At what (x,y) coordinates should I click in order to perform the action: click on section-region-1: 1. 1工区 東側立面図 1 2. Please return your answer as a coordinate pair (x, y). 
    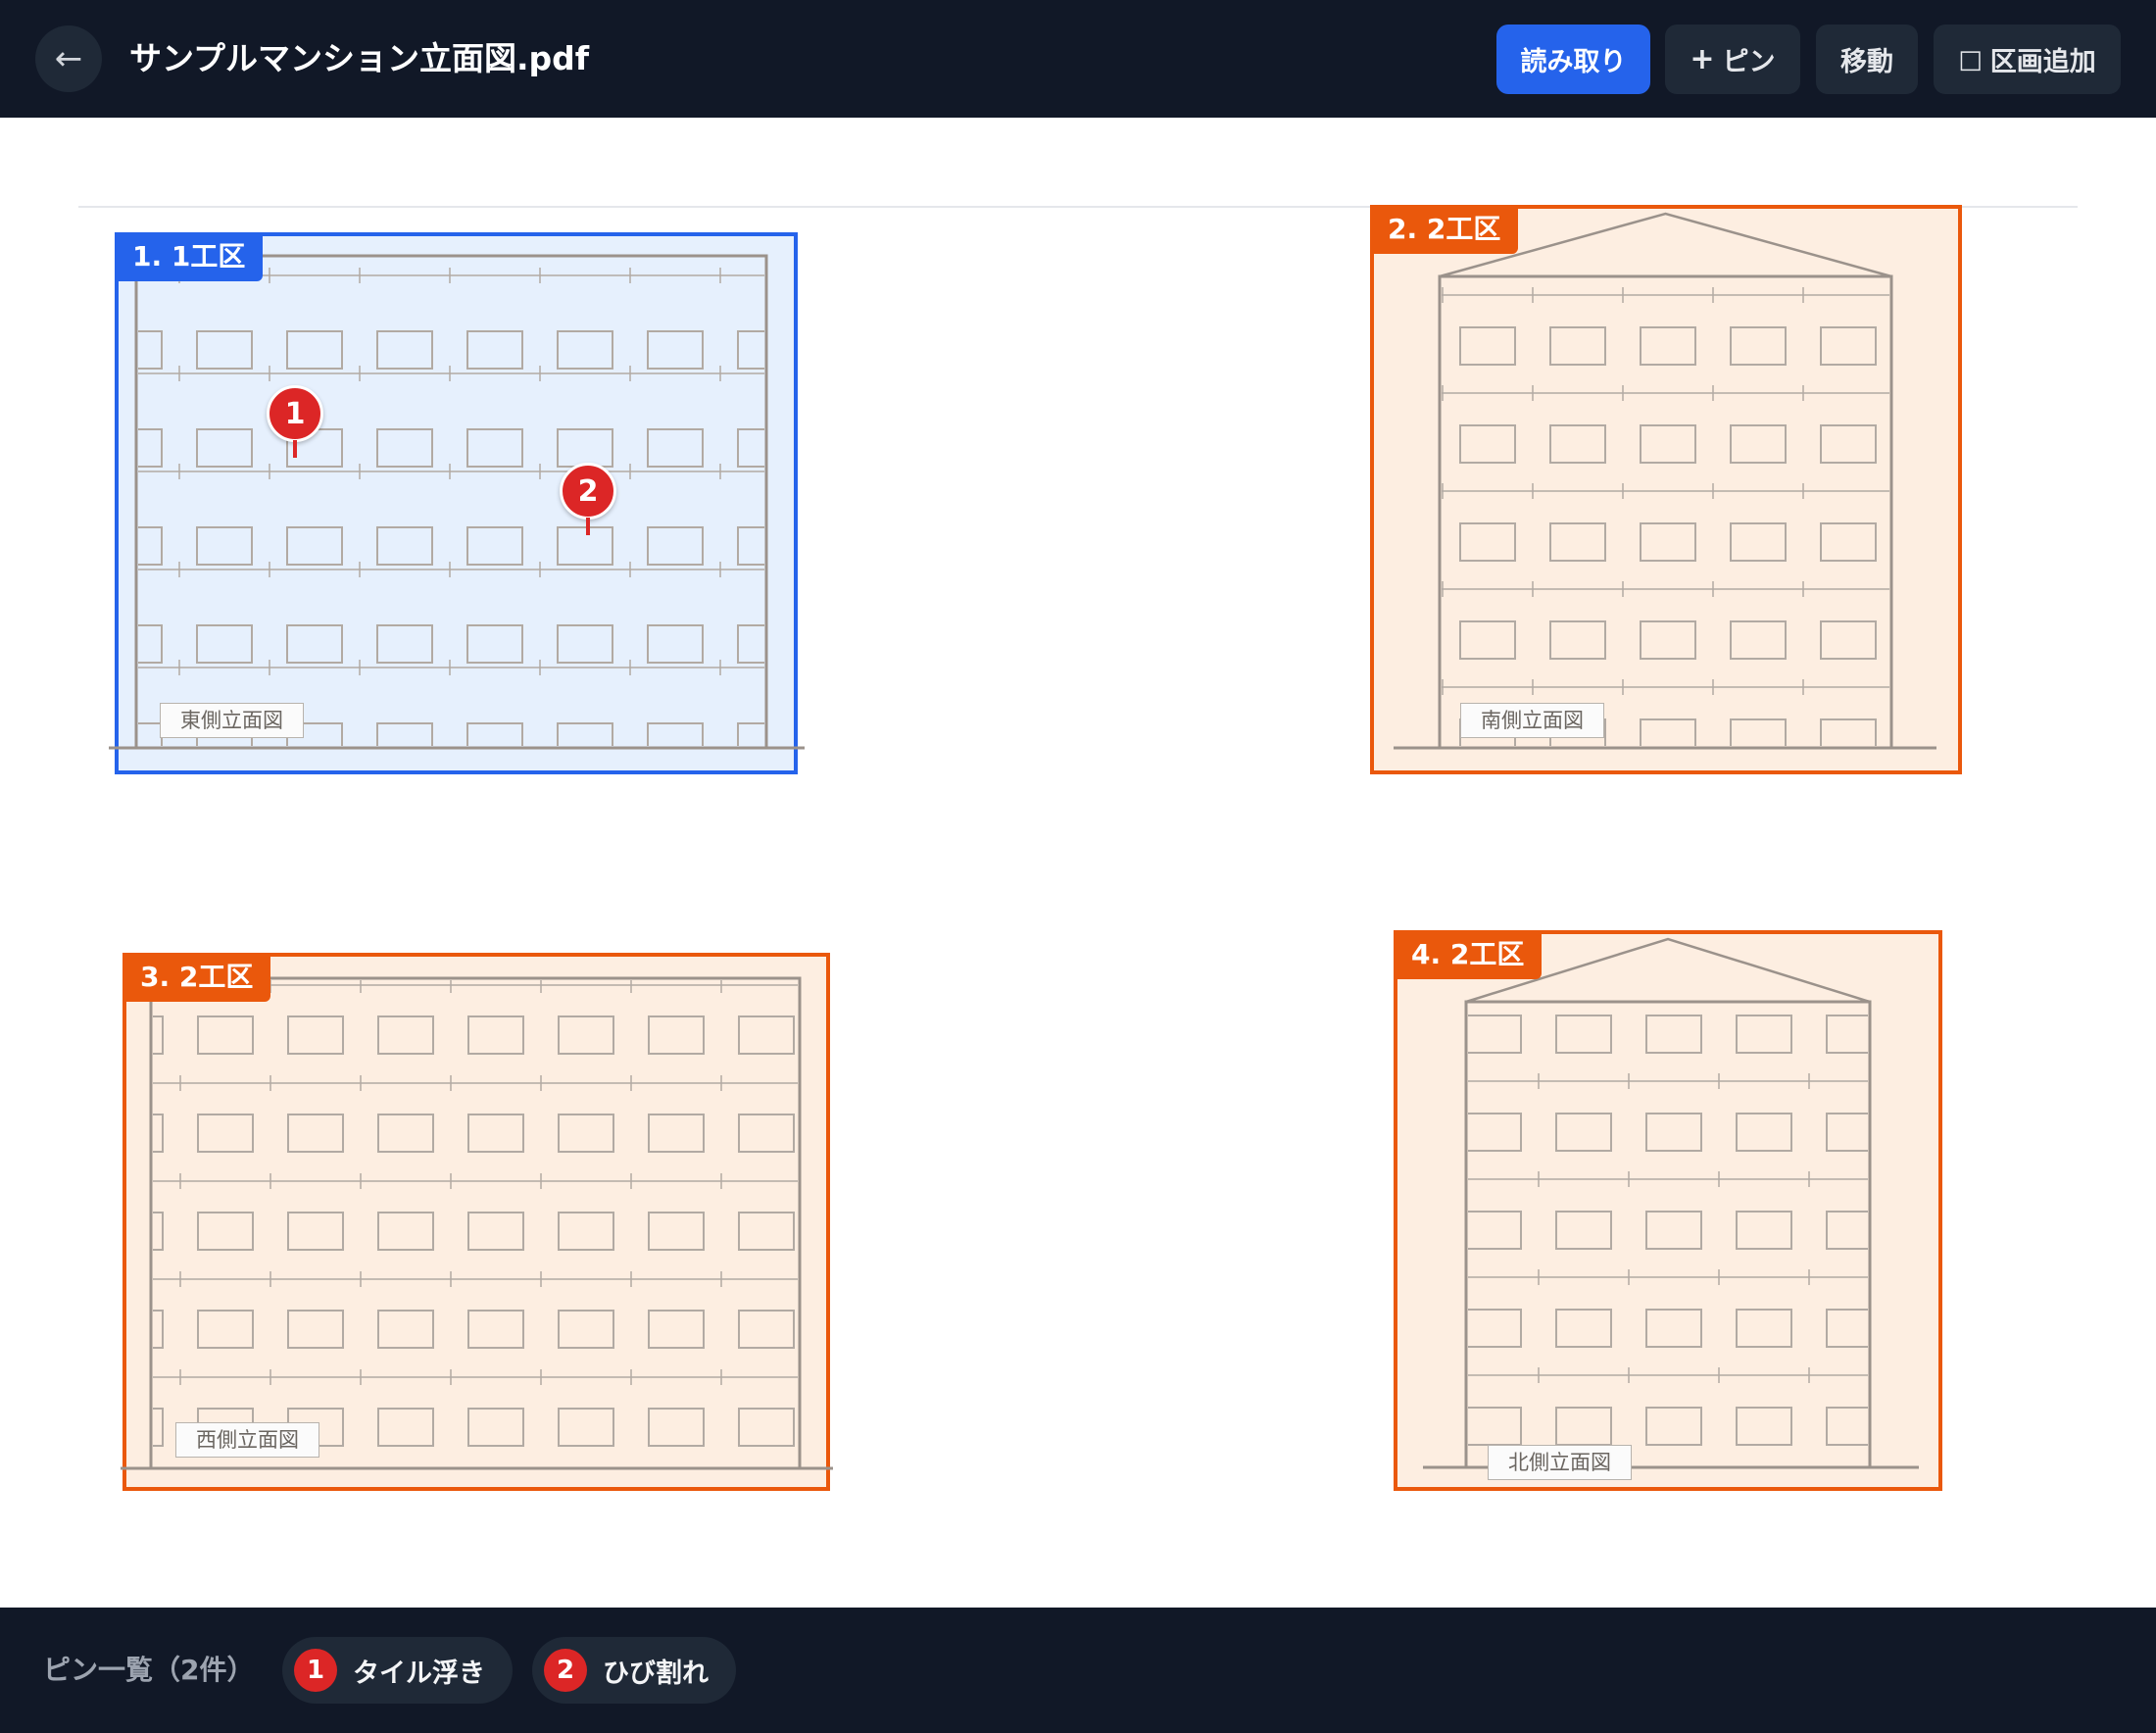
    Looking at the image, I should click on (457, 503).